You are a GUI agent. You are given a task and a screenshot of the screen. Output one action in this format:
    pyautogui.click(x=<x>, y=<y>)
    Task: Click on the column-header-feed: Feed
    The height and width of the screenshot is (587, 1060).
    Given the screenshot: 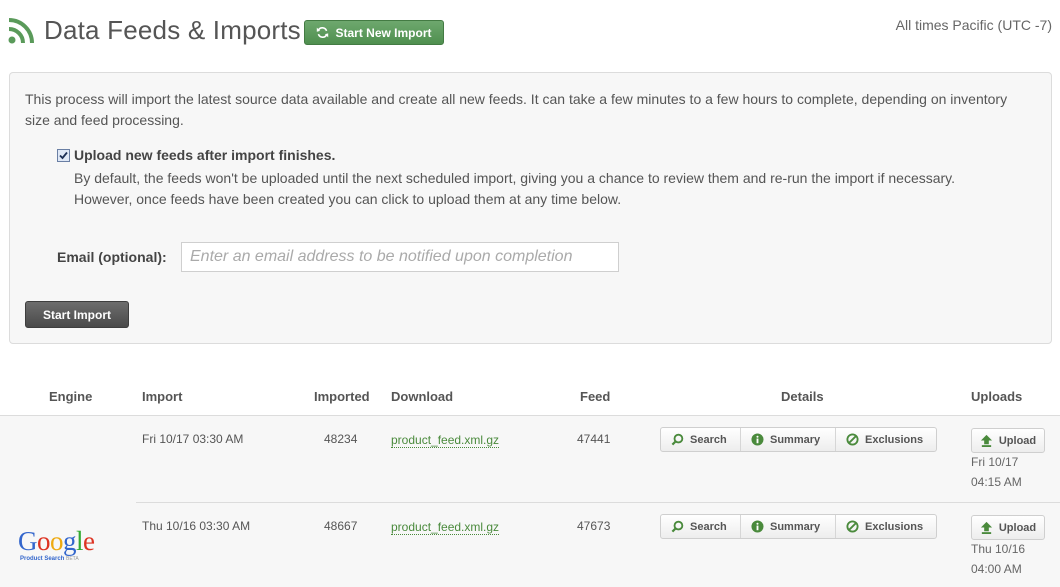 What is the action you would take?
    pyautogui.click(x=595, y=396)
    